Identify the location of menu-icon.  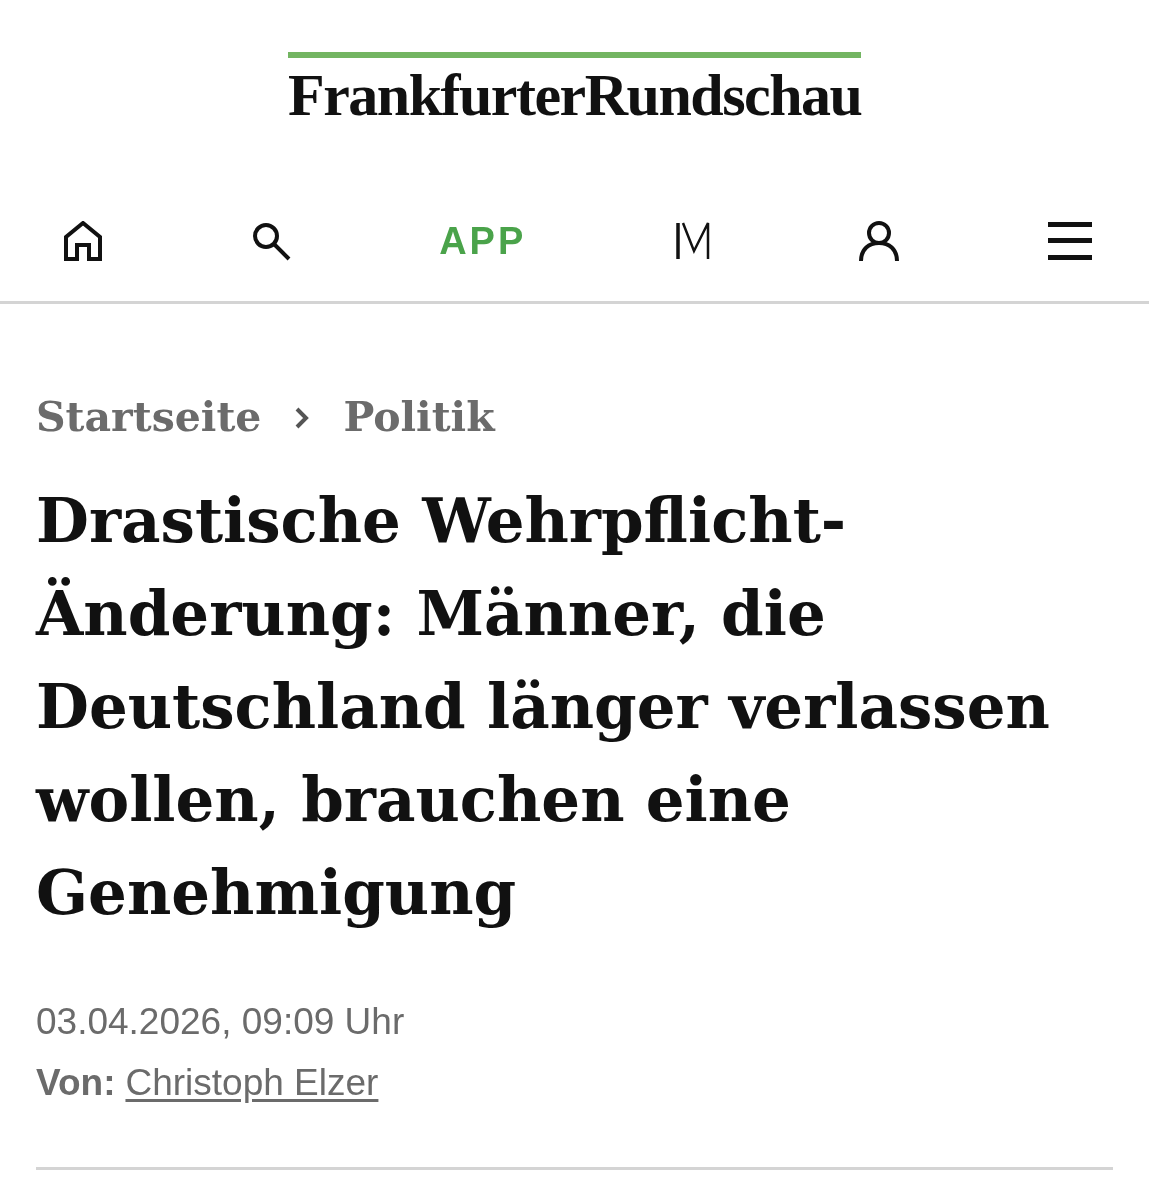
(1069, 240).